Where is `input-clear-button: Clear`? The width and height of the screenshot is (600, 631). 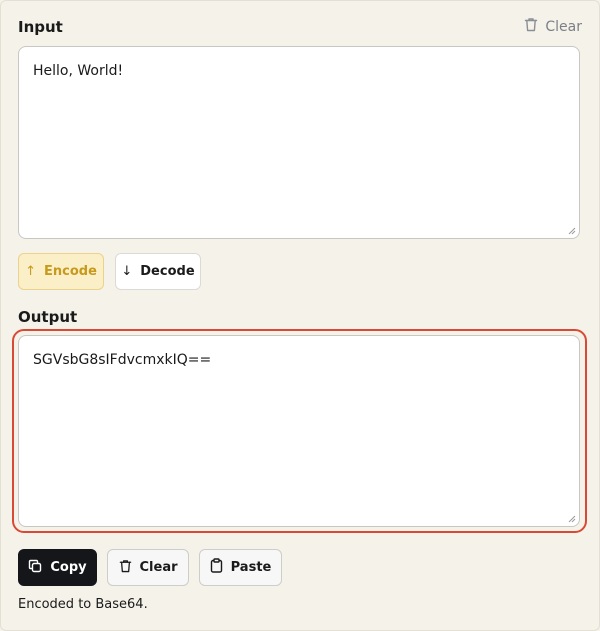 input-clear-button: Clear is located at coordinates (553, 26).